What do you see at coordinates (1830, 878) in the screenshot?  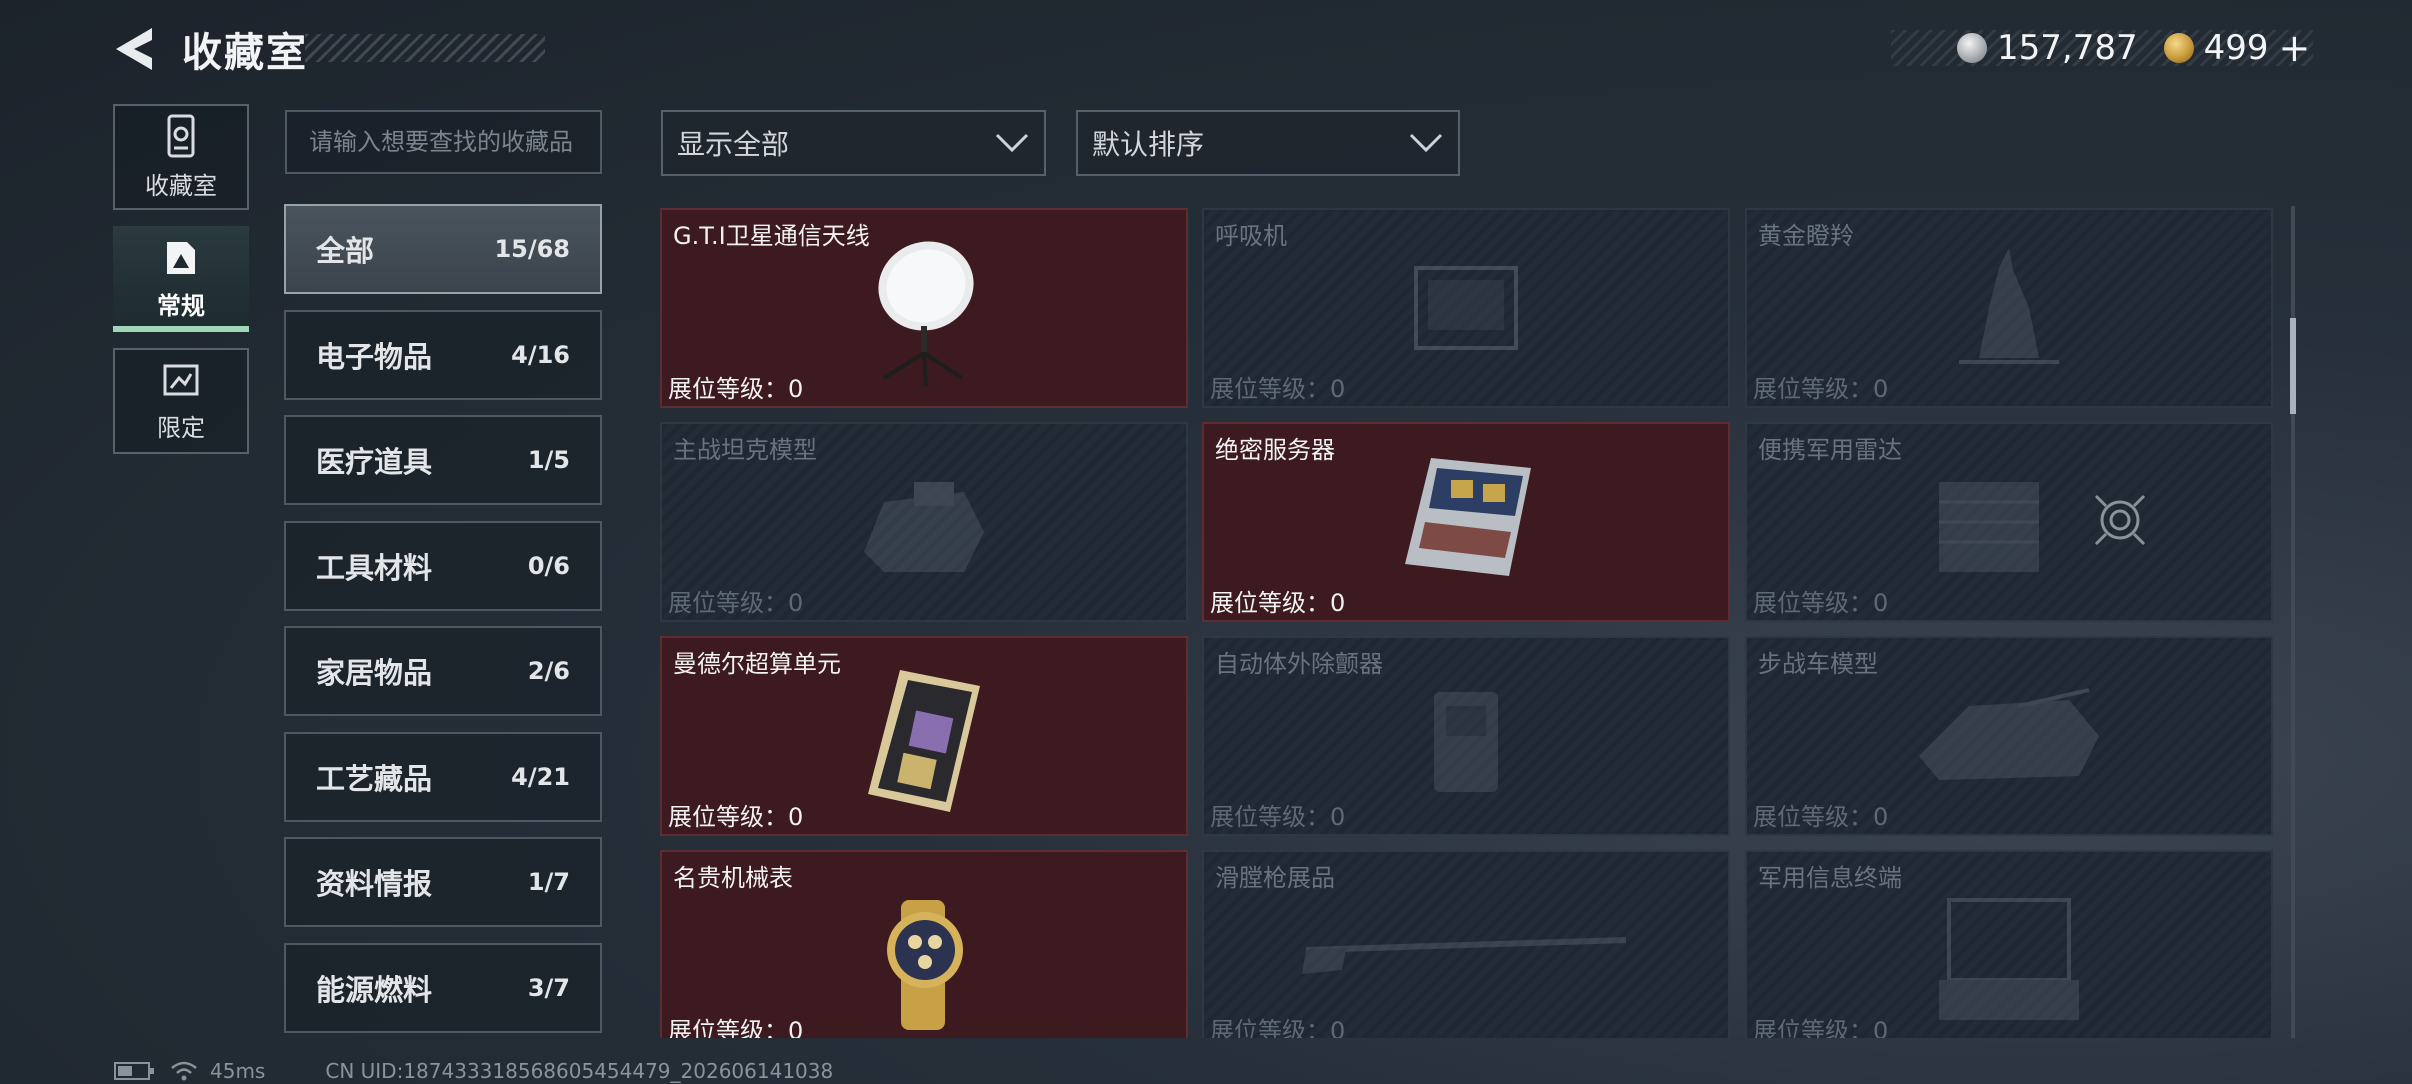 I see `item-name: 军用信息终端` at bounding box center [1830, 878].